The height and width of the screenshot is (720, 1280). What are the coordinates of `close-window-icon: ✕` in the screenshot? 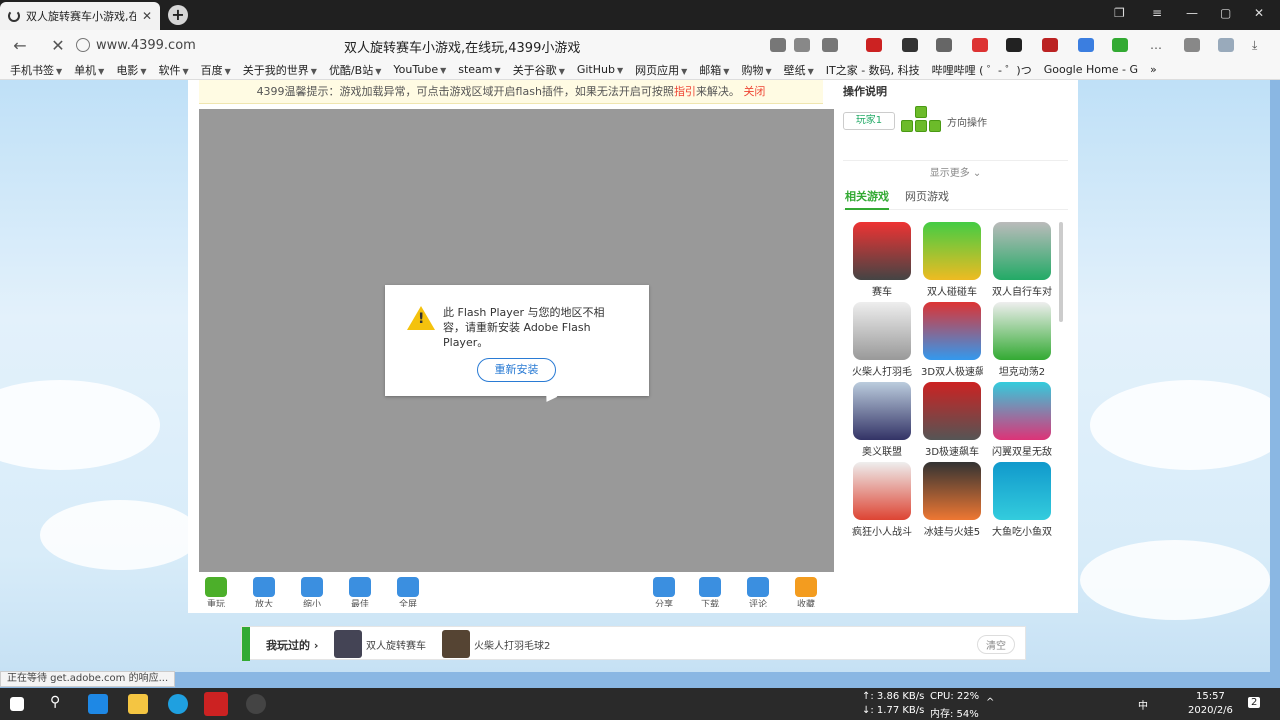 It's located at (1259, 13).